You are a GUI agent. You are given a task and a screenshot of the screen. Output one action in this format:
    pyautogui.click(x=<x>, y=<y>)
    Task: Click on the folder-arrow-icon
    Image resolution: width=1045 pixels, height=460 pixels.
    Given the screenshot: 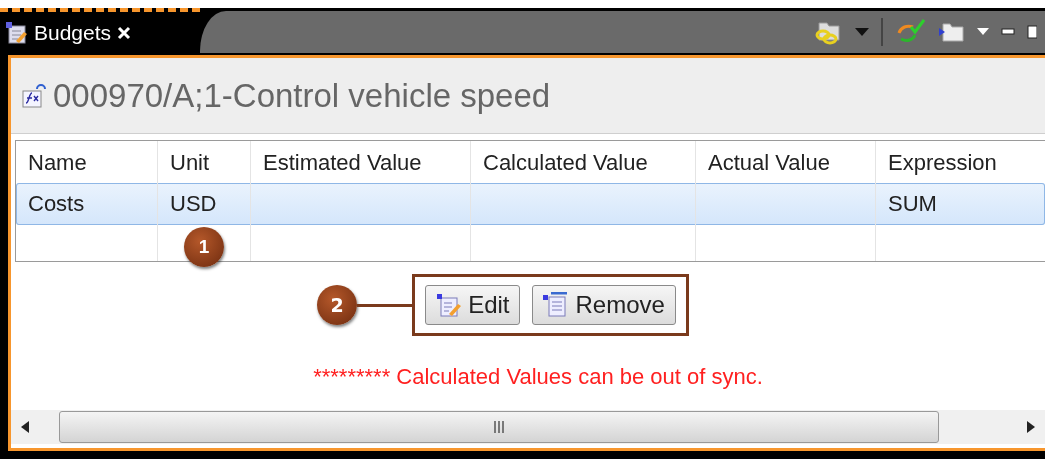 What is the action you would take?
    pyautogui.click(x=951, y=32)
    